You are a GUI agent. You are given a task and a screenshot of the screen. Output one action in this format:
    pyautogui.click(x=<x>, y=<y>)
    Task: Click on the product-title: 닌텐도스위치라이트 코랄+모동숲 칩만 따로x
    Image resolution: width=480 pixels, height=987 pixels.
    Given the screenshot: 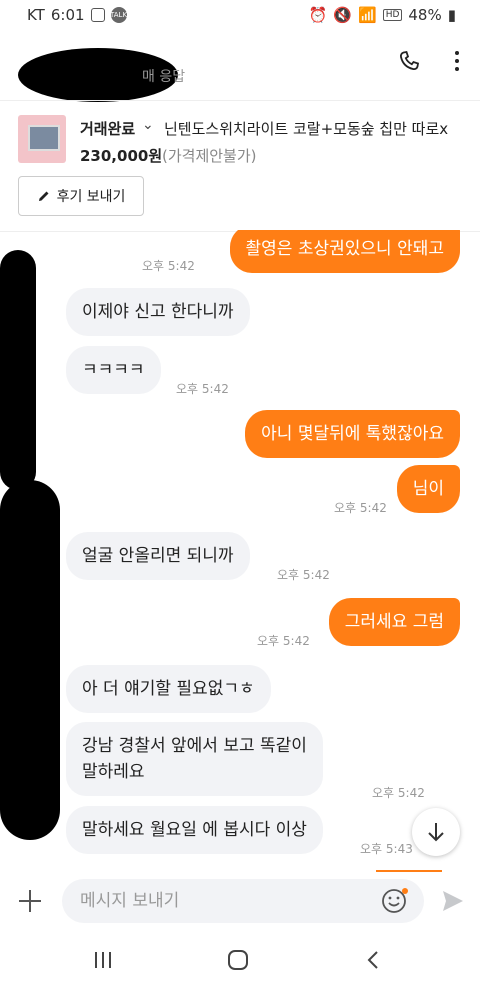 What is the action you would take?
    pyautogui.click(x=306, y=129)
    